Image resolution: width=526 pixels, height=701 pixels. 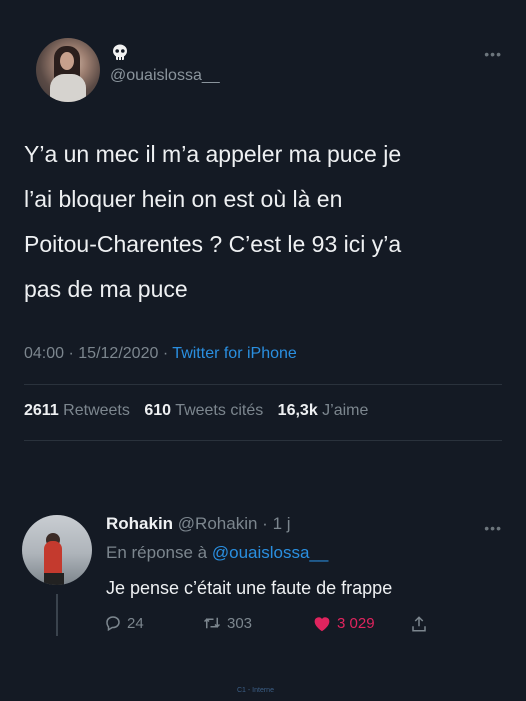 I want to click on reply-more-options-icon: •••, so click(x=493, y=528).